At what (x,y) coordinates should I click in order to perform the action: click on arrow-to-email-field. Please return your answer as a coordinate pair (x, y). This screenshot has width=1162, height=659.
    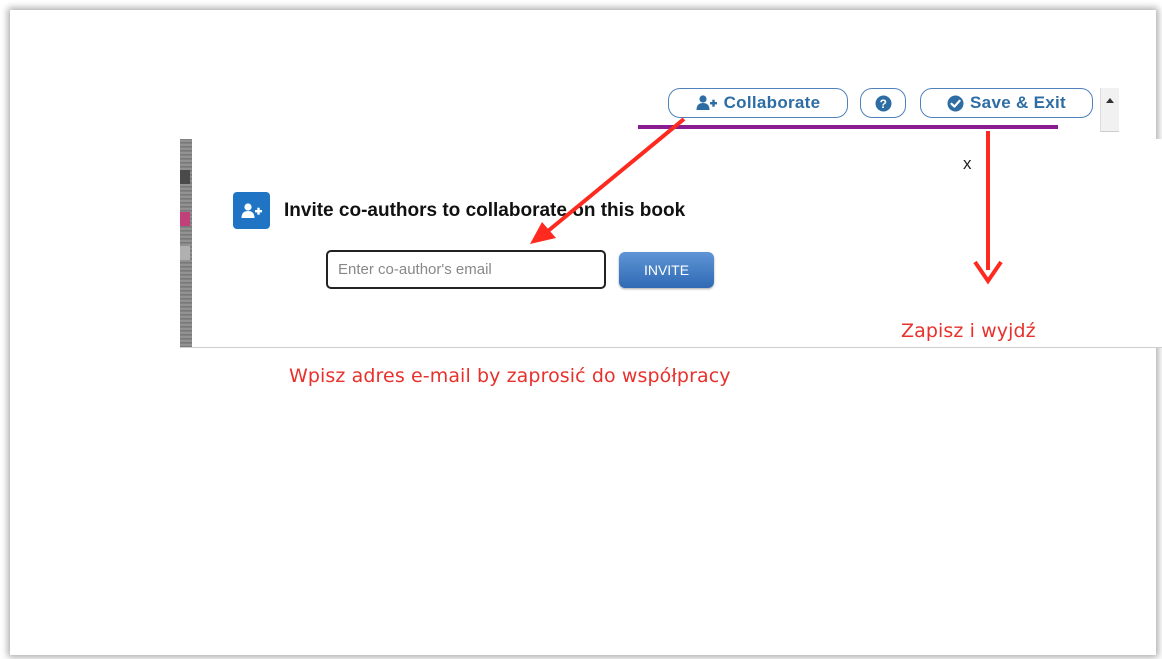
    Looking at the image, I should click on (608, 180).